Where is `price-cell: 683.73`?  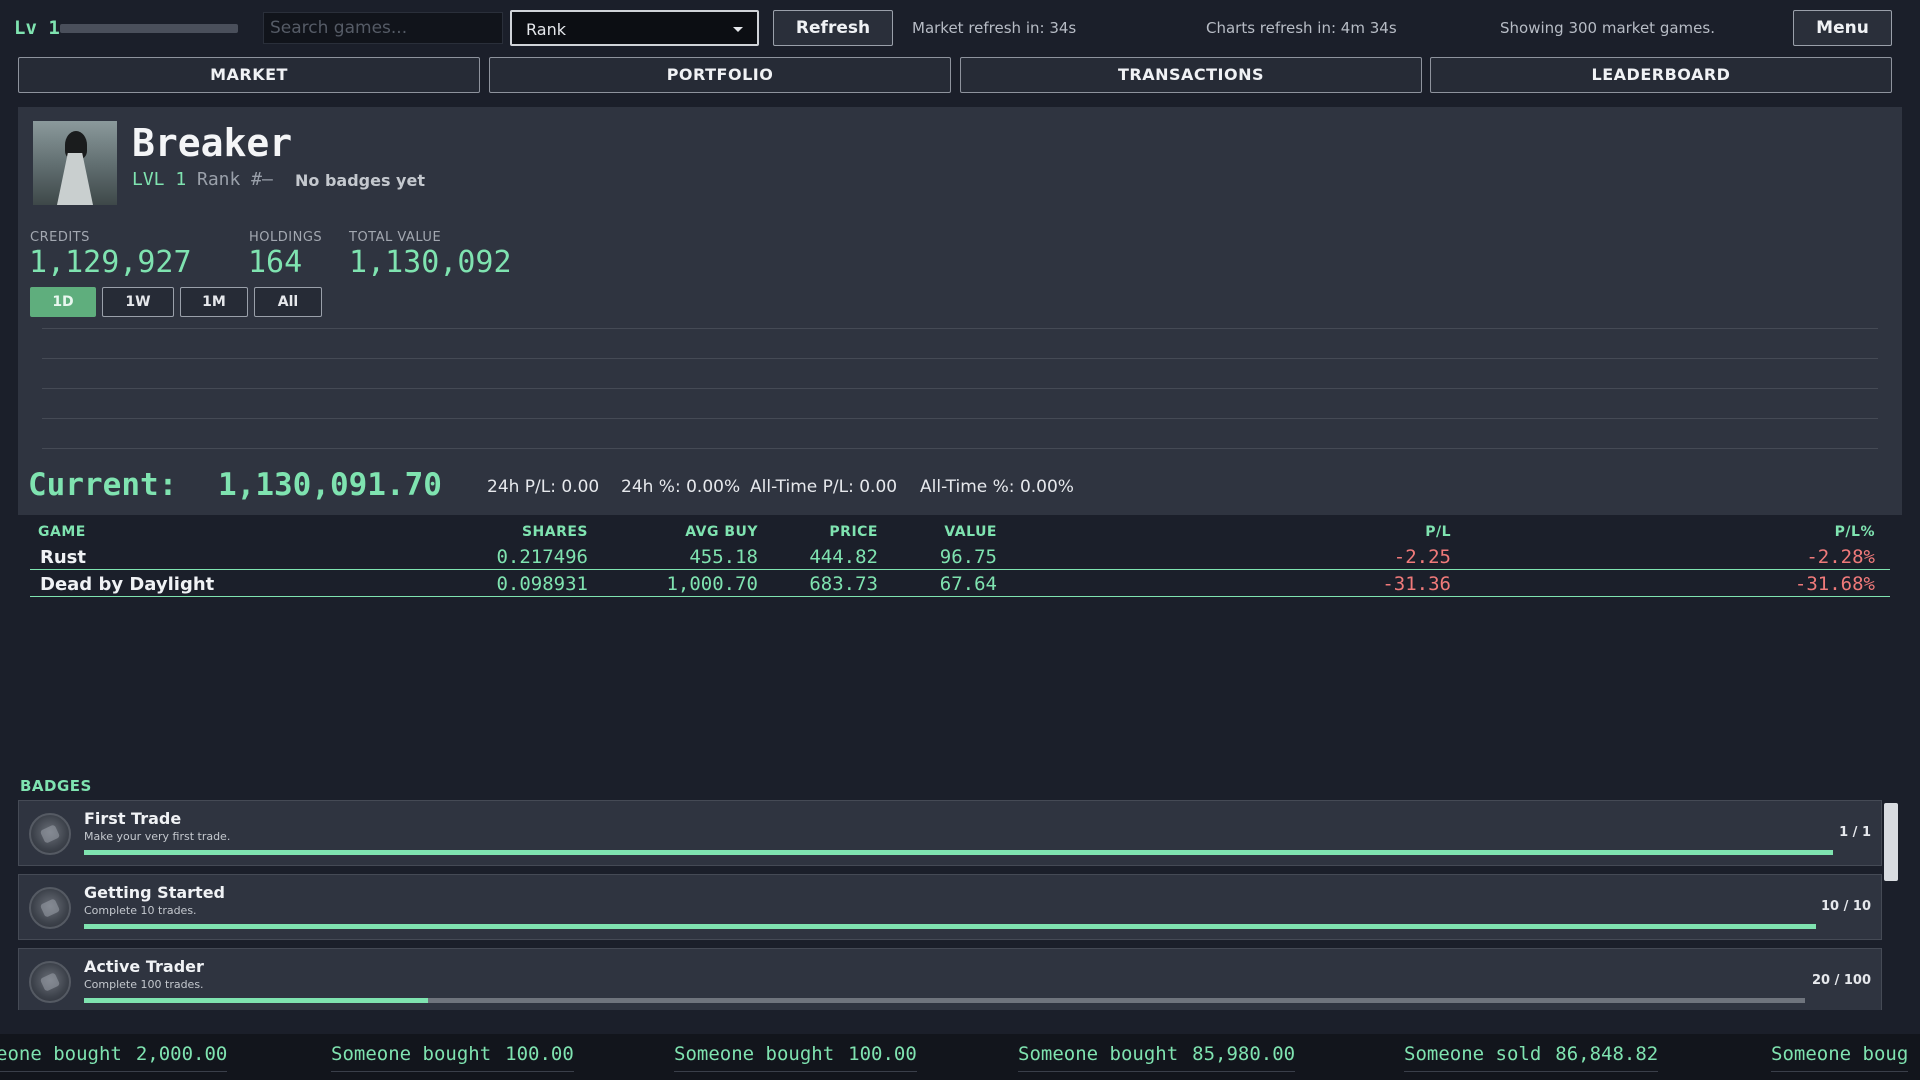 price-cell: 683.73 is located at coordinates (843, 584).